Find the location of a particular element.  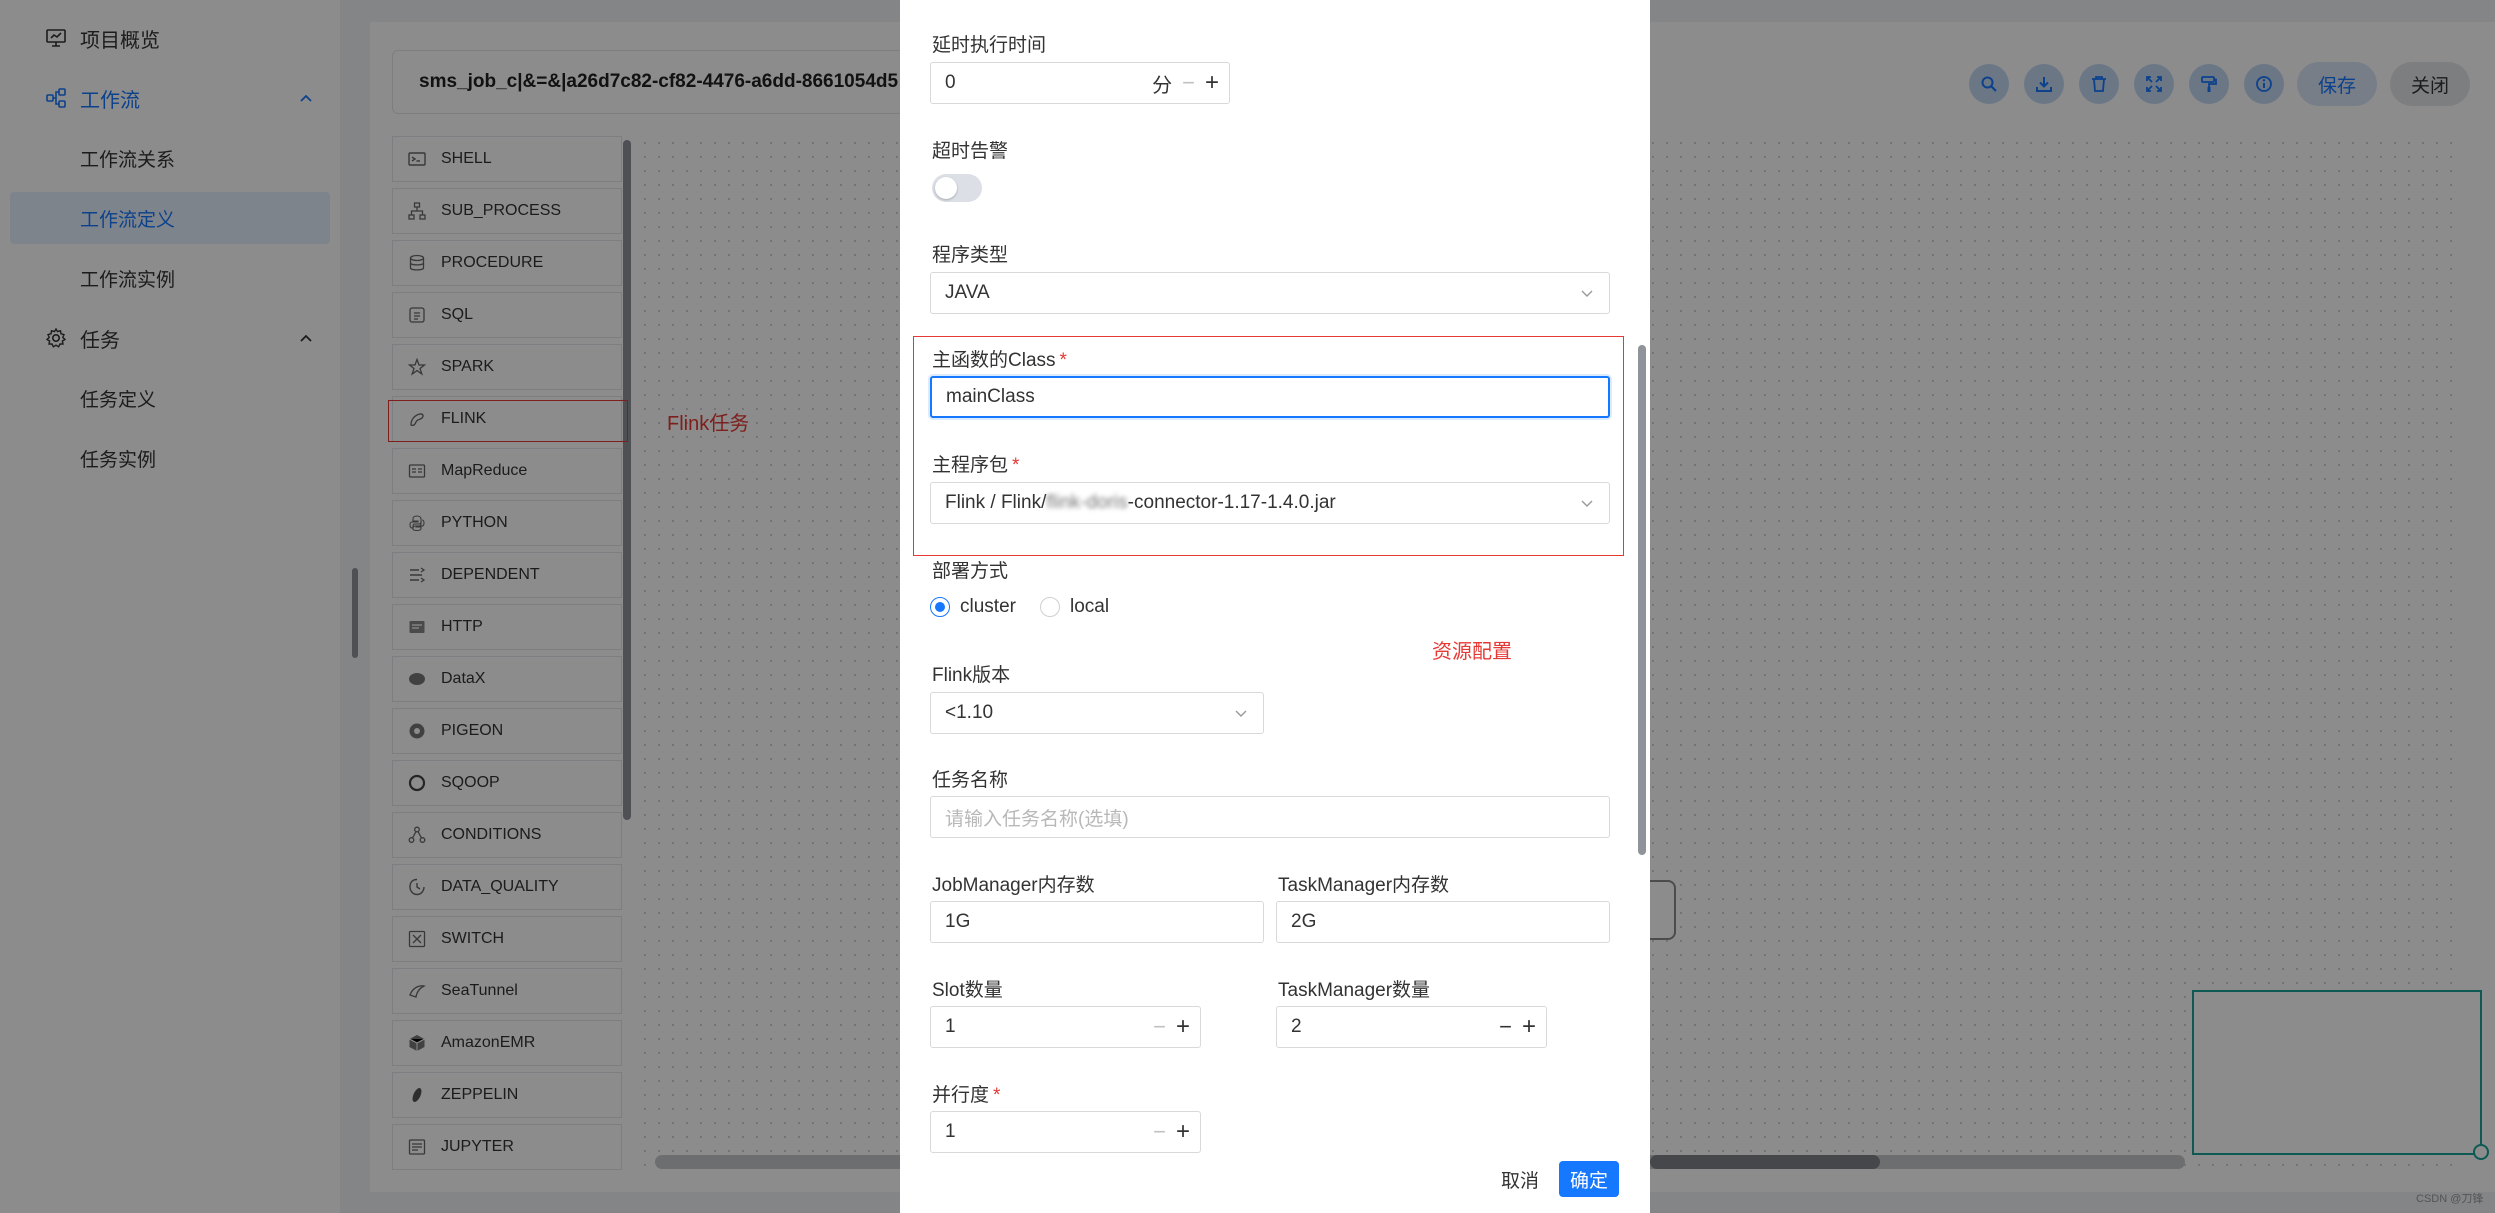

jobmanager-memory-label: JobManager内存数 is located at coordinates (1013, 885).